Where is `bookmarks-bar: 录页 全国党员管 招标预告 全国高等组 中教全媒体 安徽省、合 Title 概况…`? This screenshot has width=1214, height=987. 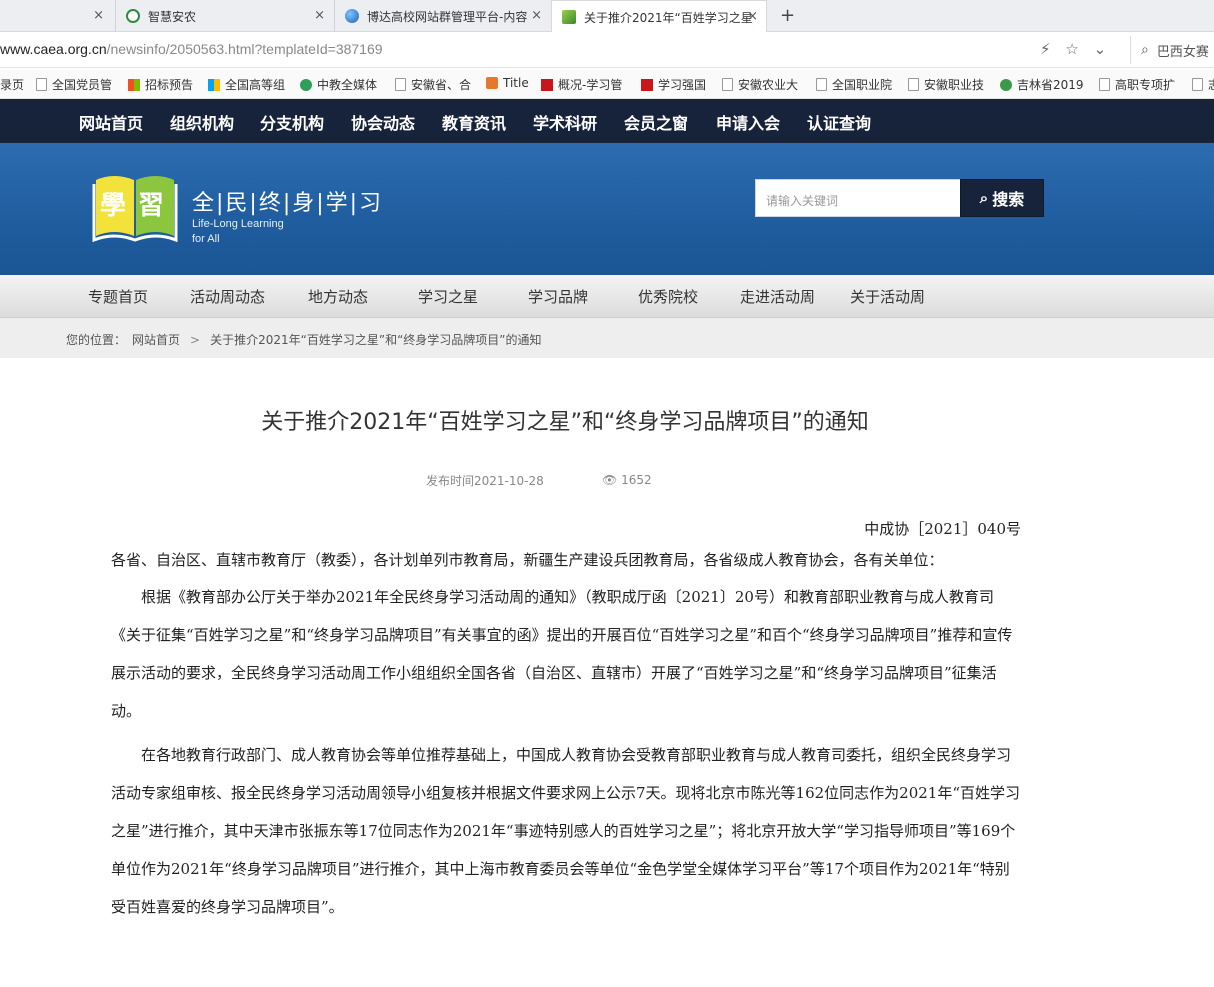
bookmarks-bar: 录页 全国党员管 招标预告 全国高等组 中教全媒体 安徽省、合 Title 概况… is located at coordinates (607, 84).